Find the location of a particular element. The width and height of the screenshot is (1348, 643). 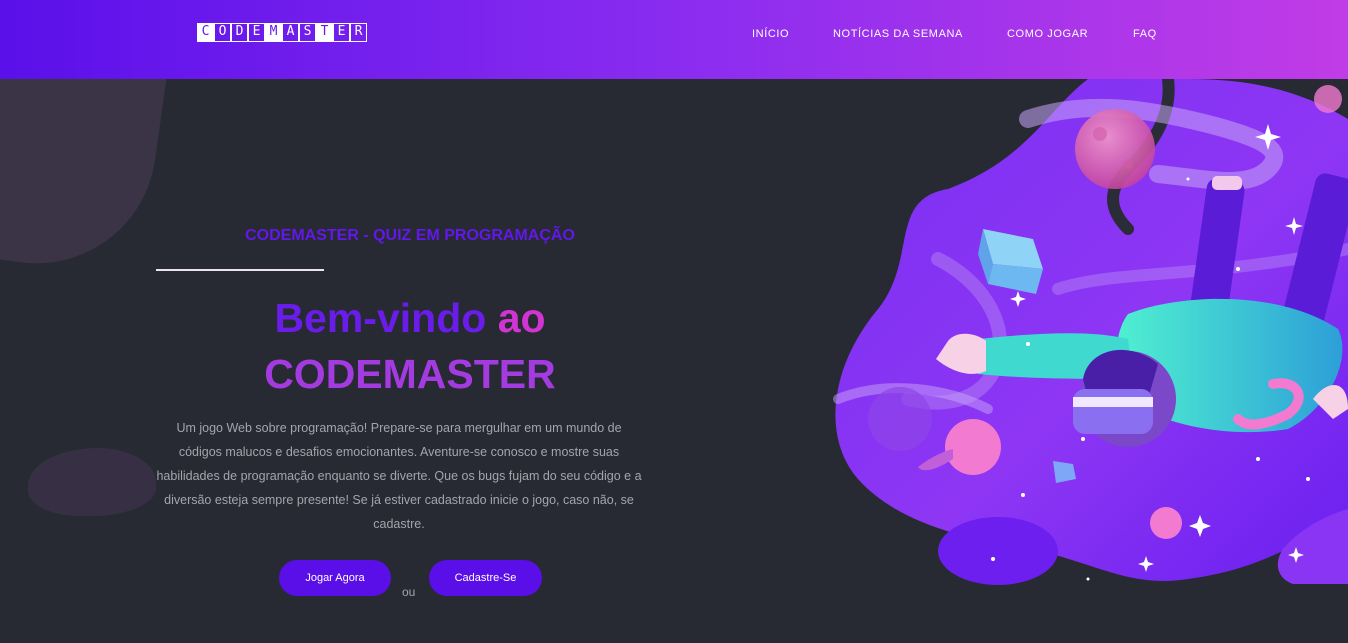

pink-balloon is located at coordinates (973, 447).